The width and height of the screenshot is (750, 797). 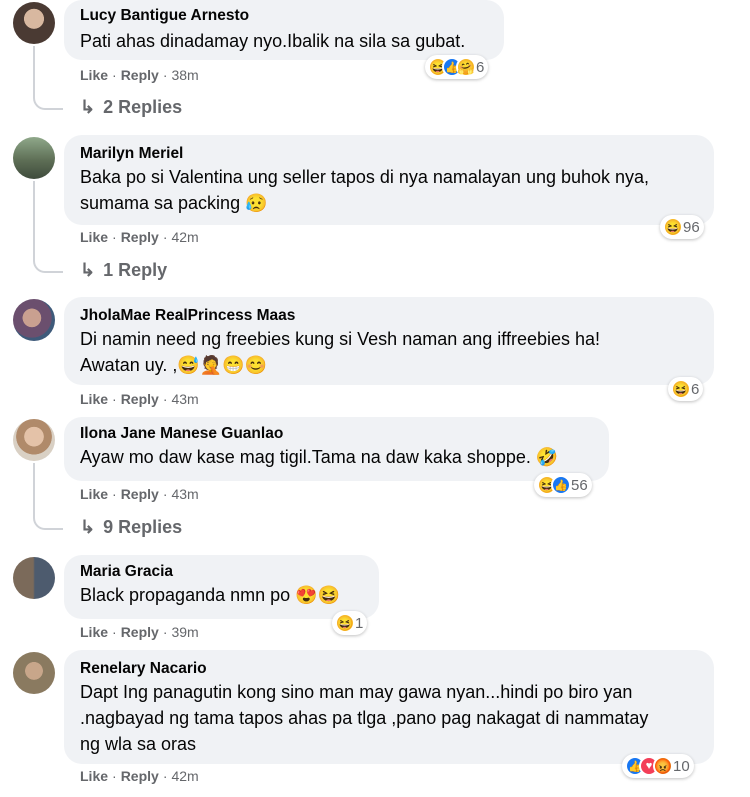 I want to click on reaction-summary: 😆 👍 56, so click(x=563, y=485).